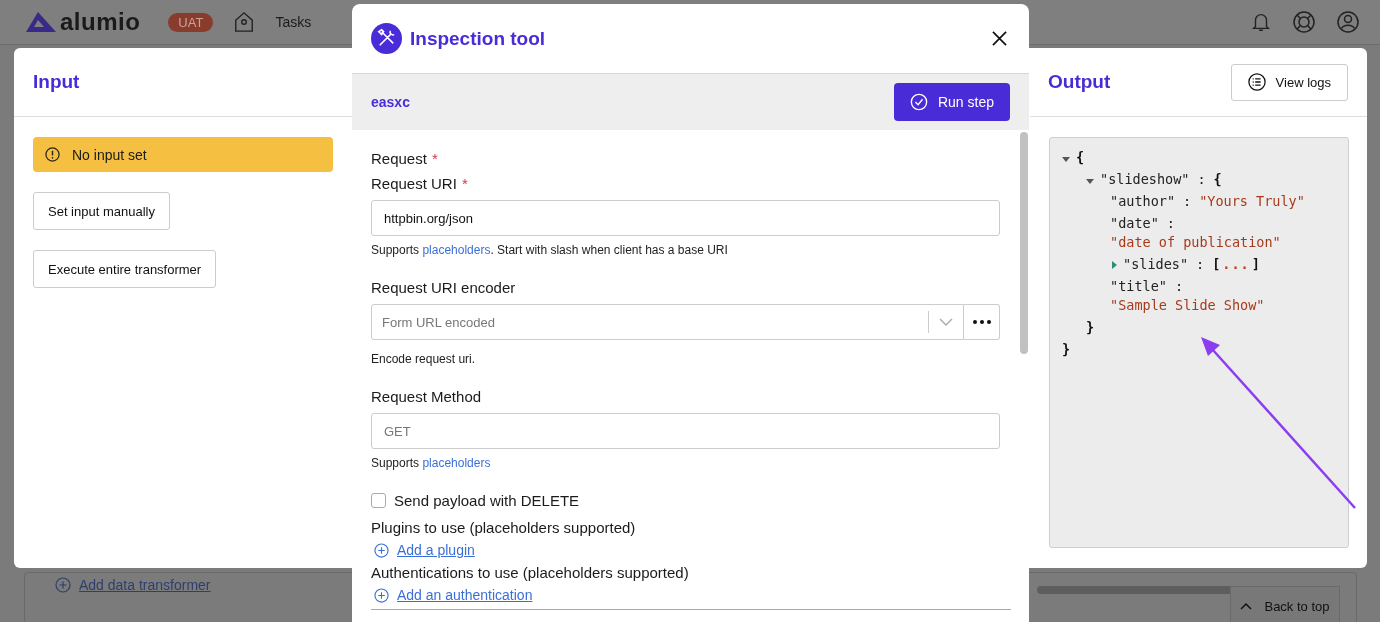 The image size is (1380, 622). I want to click on logo-icon, so click(41, 22).